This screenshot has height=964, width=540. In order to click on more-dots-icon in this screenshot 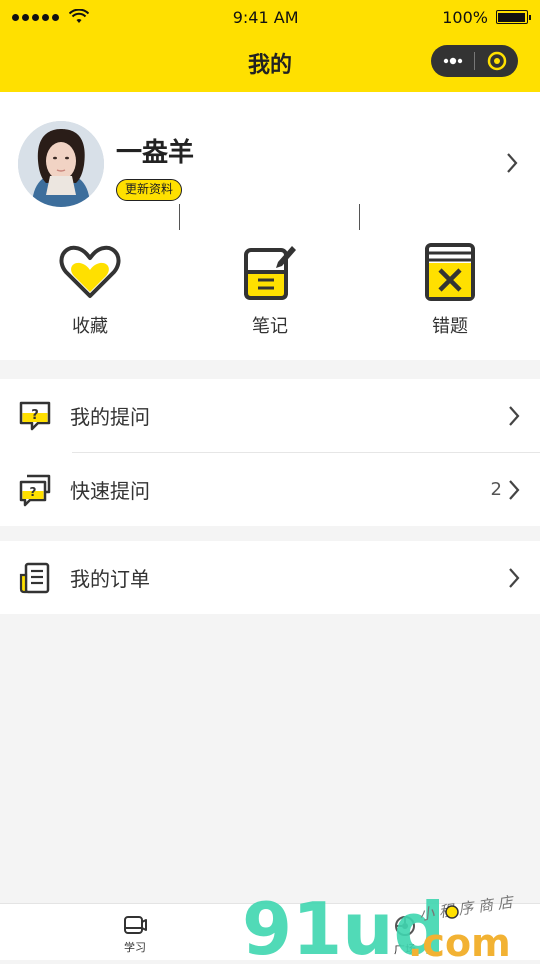, I will do `click(452, 61)`.